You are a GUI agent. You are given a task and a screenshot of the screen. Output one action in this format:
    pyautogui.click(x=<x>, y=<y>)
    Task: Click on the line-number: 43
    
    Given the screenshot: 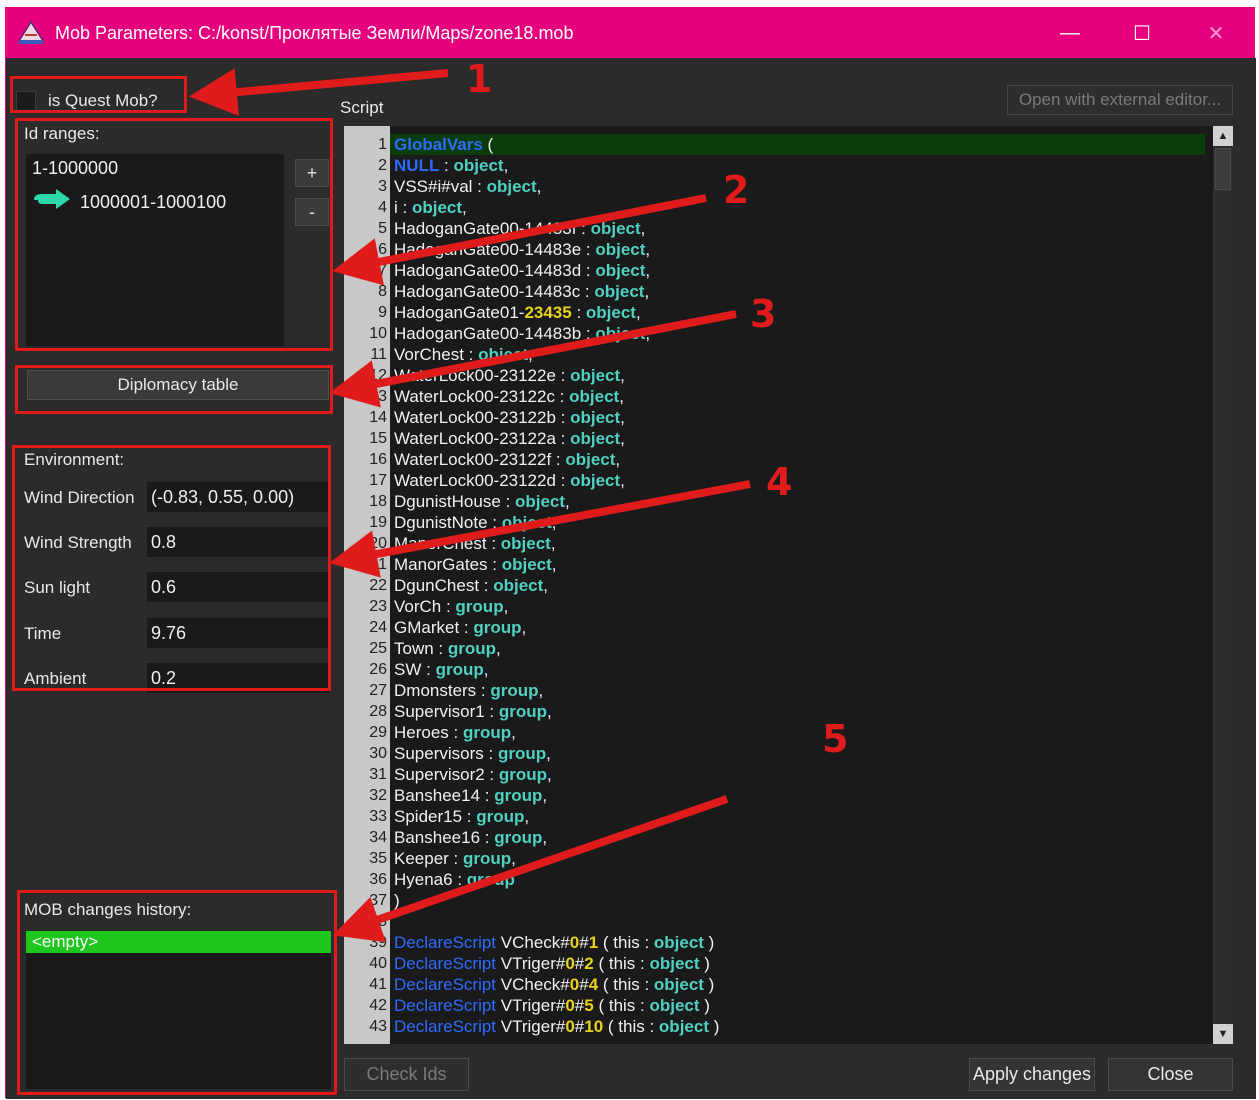 What is the action you would take?
    pyautogui.click(x=378, y=1026)
    